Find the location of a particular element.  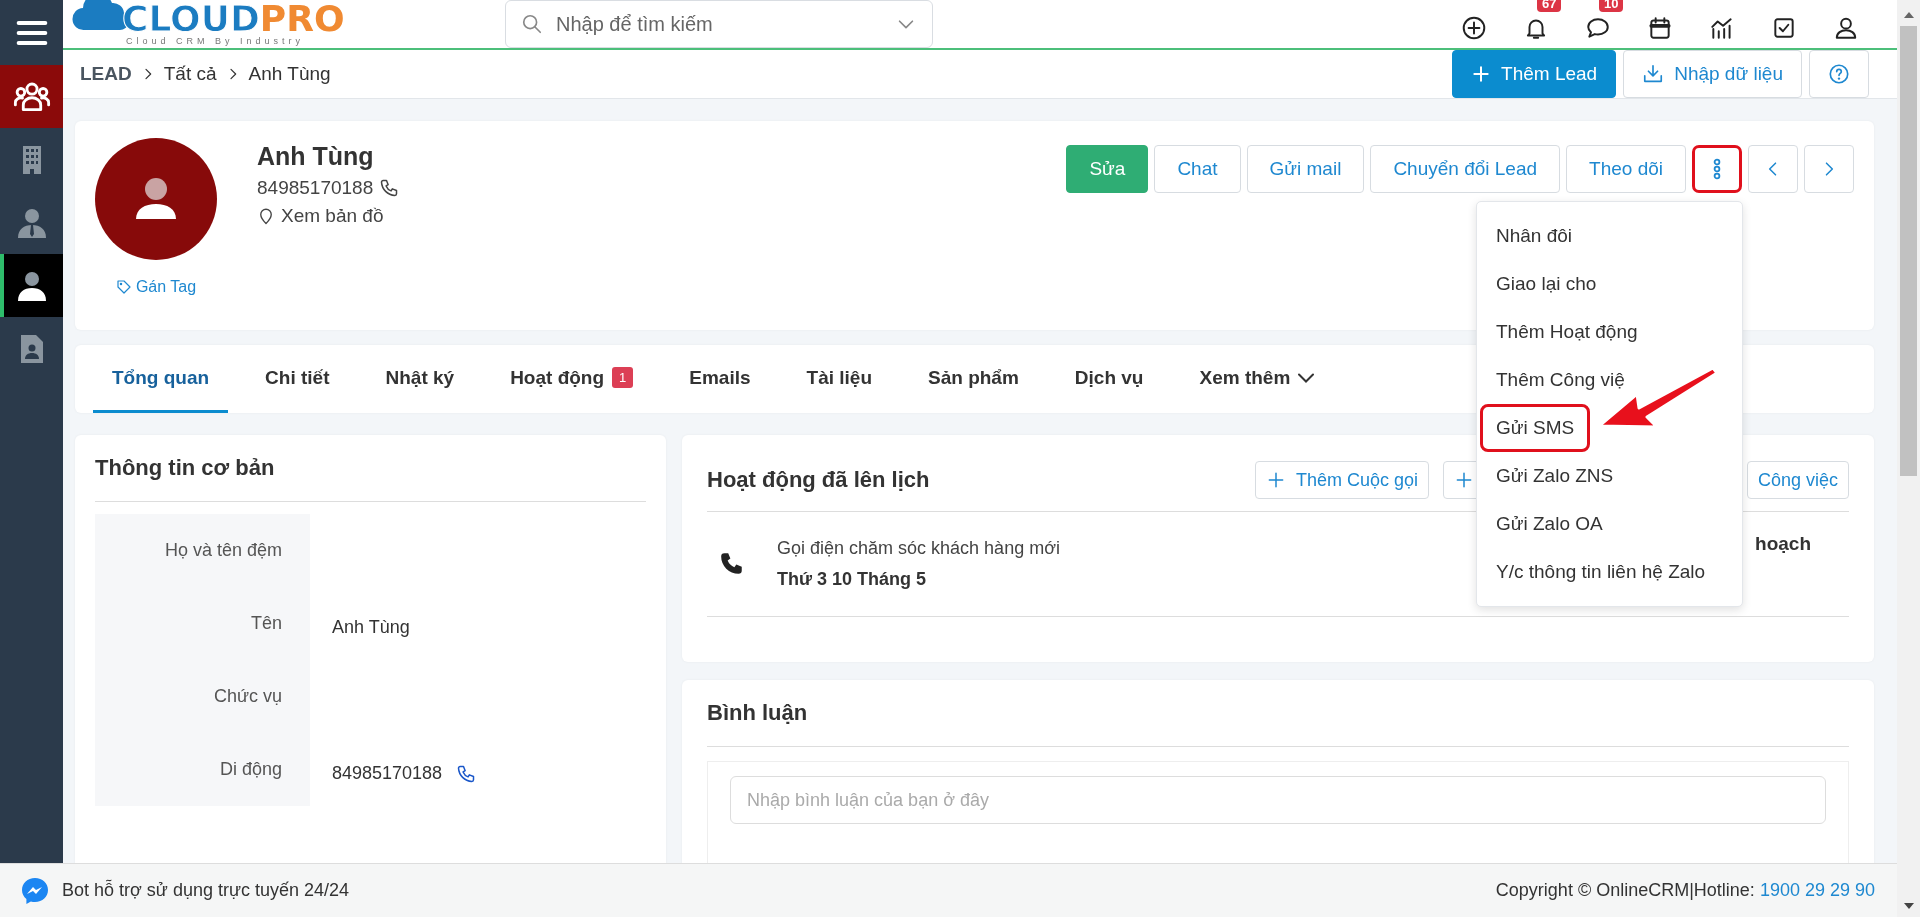

field-label: Chức vụ is located at coordinates (247, 696).